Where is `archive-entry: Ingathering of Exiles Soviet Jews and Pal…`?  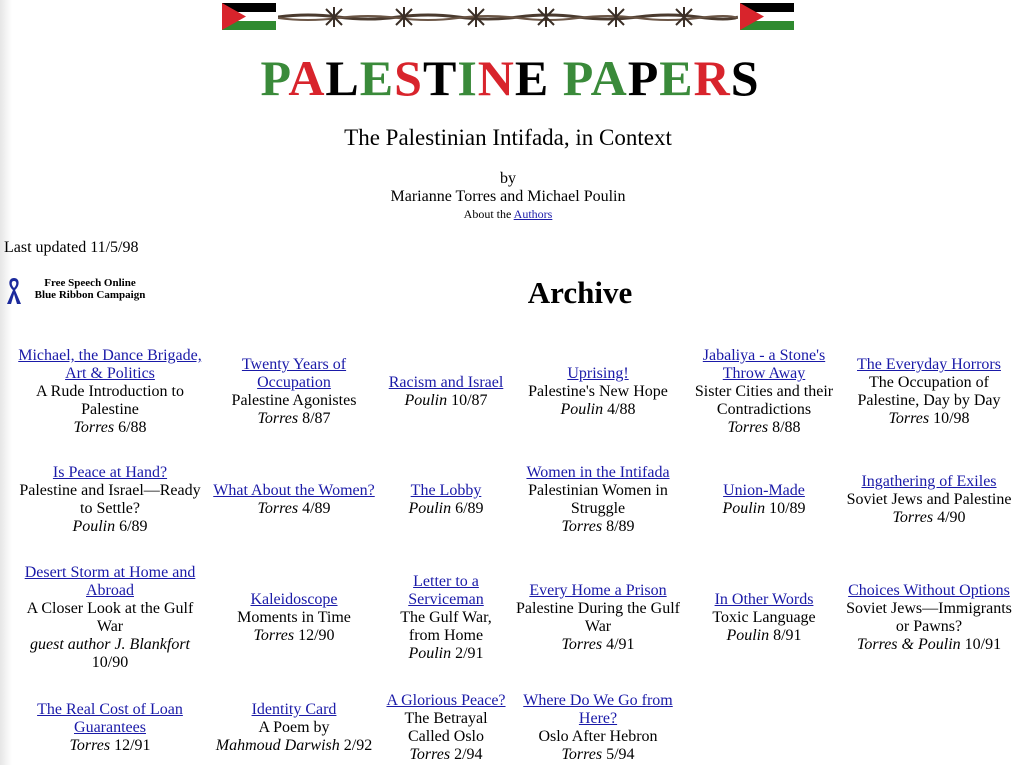 archive-entry: Ingathering of Exiles Soviet Jews and Pal… is located at coordinates (929, 500).